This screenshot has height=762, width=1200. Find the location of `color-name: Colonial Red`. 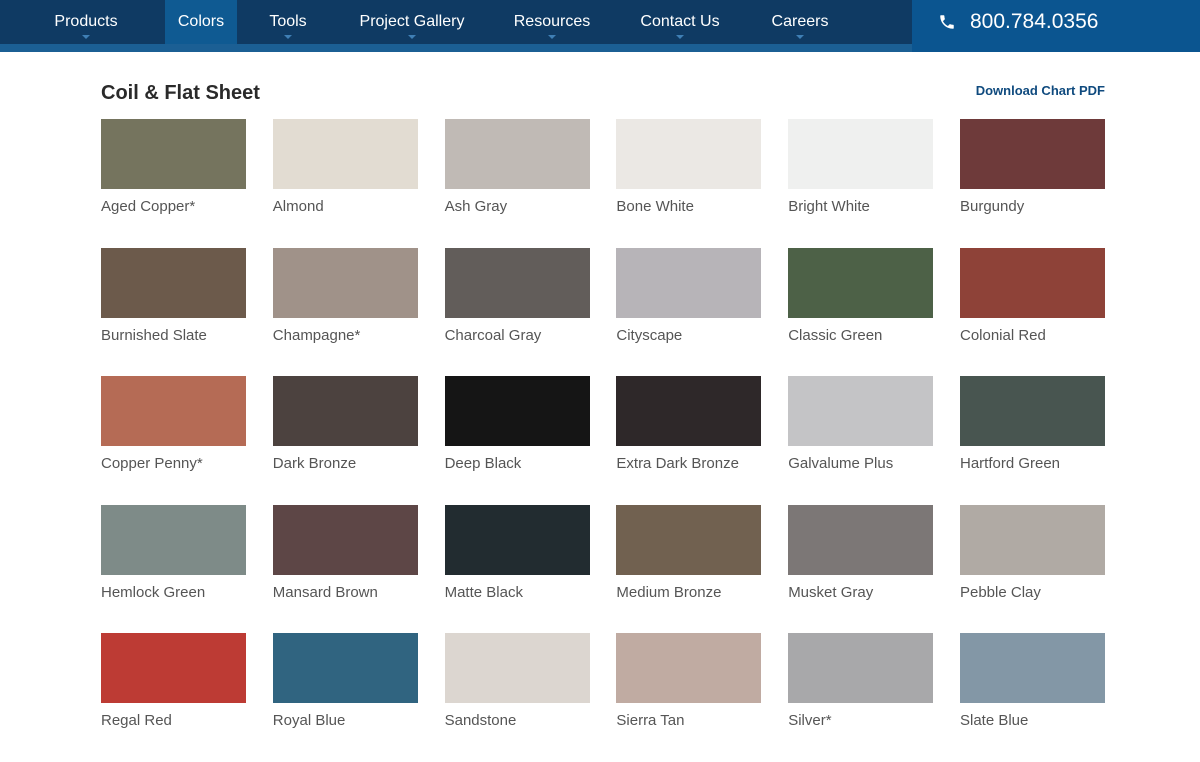

color-name: Colonial Red is located at coordinates (1002, 335).